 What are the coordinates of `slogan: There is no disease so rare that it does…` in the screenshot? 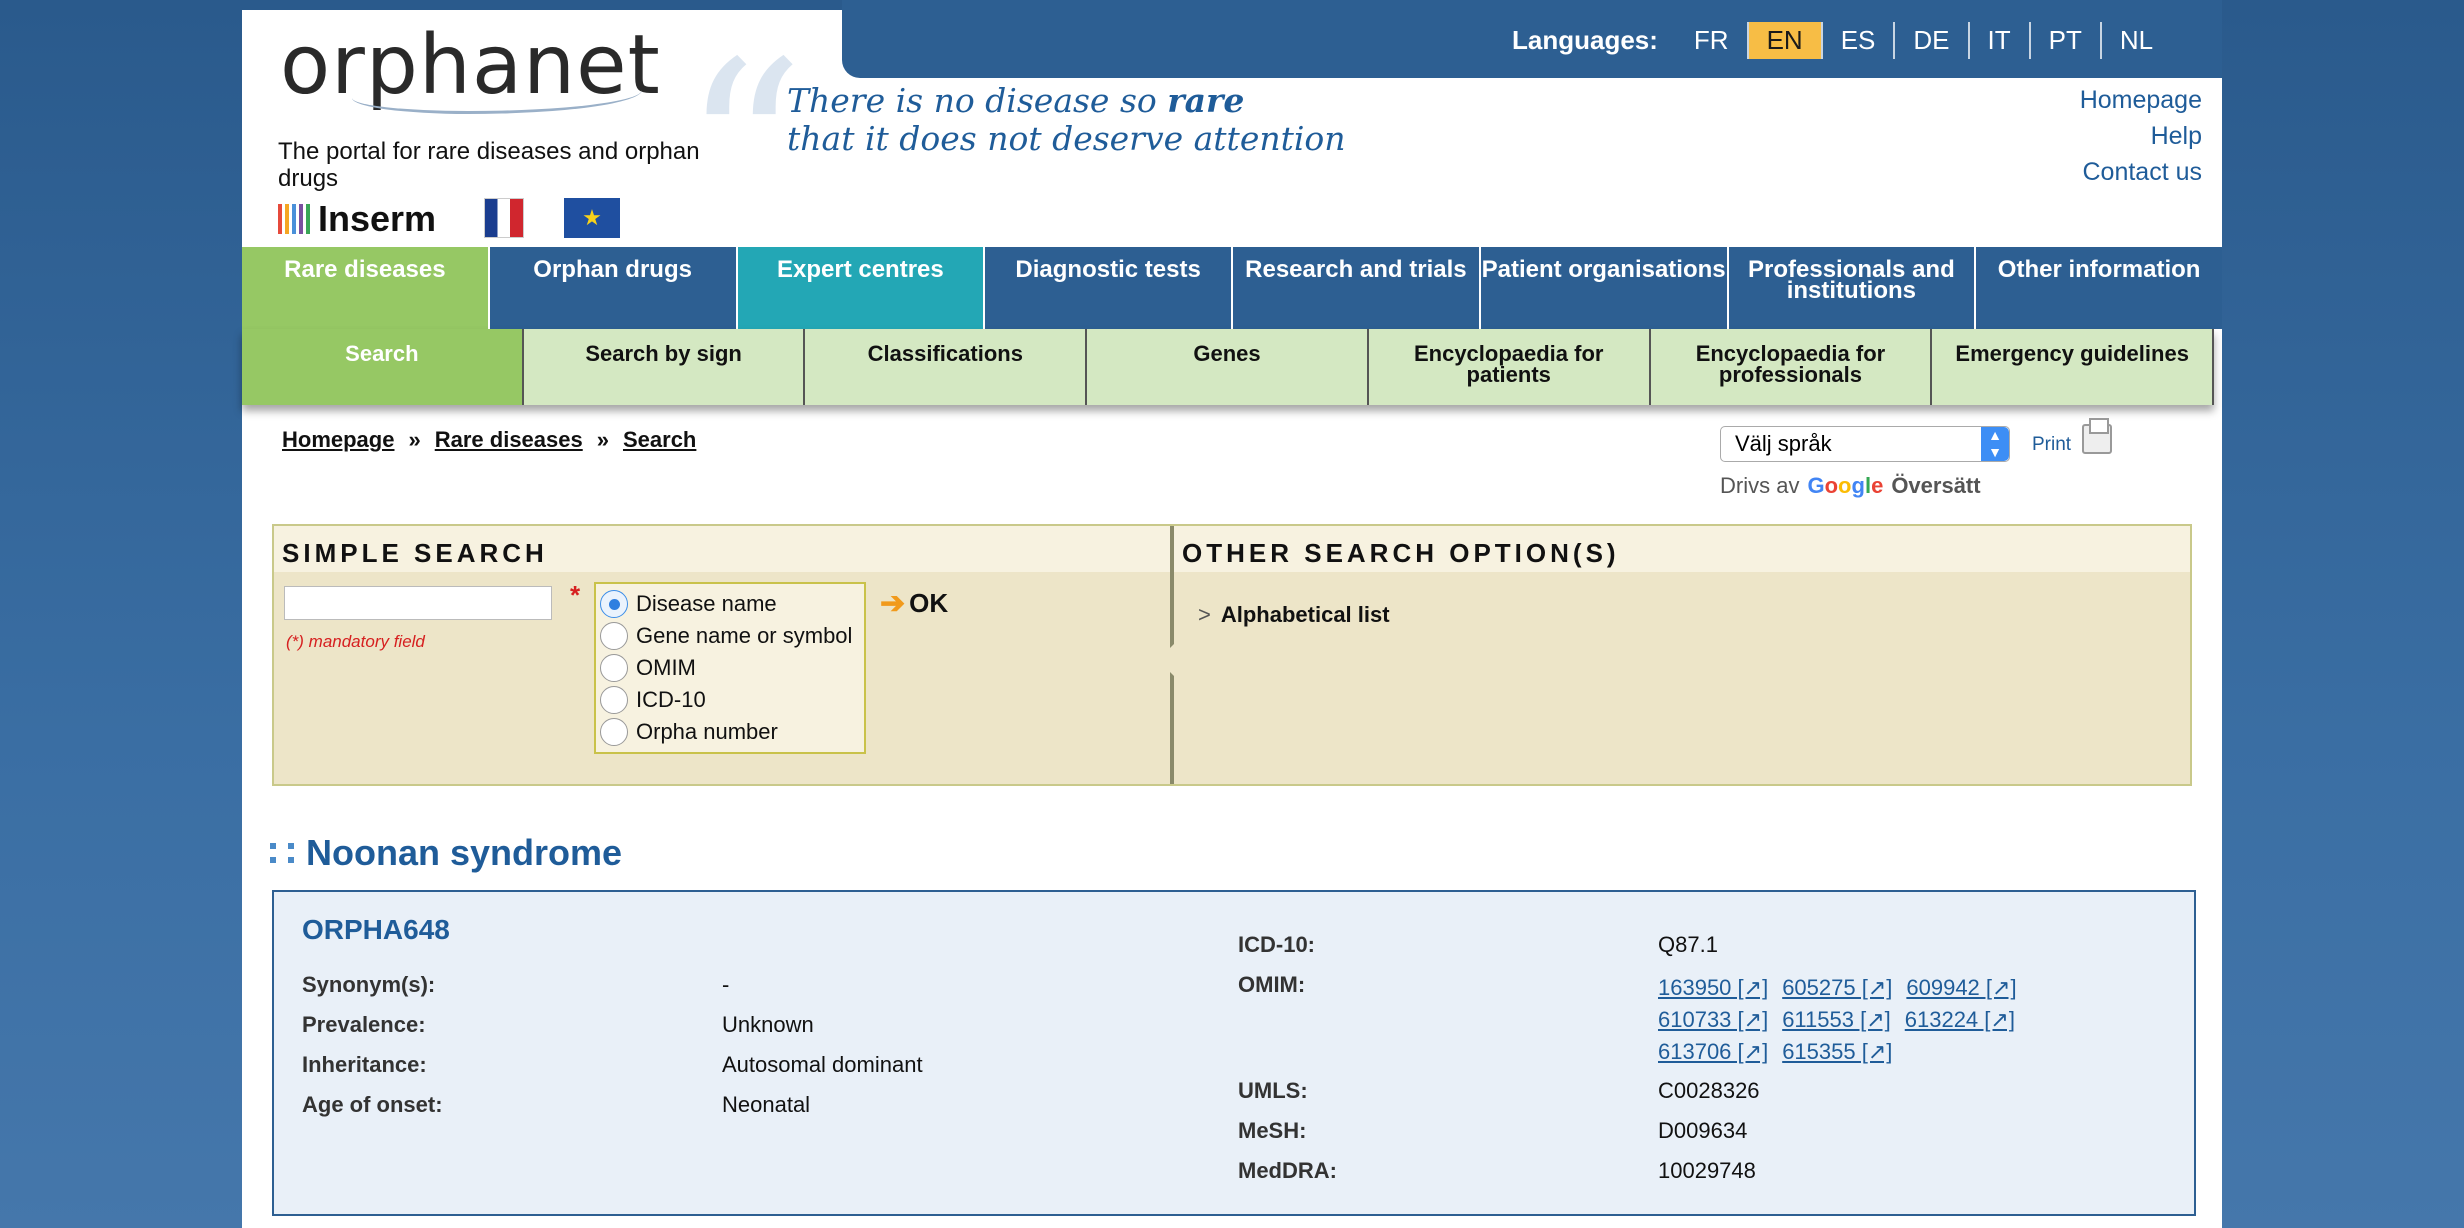 It's located at (1066, 120).